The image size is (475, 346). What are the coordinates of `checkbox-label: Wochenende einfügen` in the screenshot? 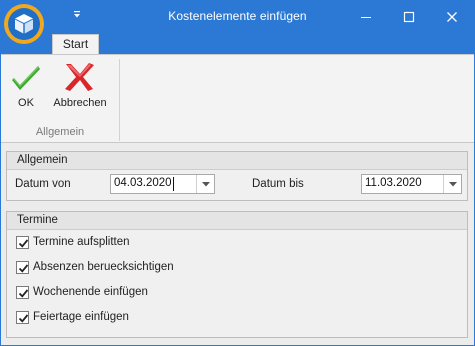 It's located at (90, 292).